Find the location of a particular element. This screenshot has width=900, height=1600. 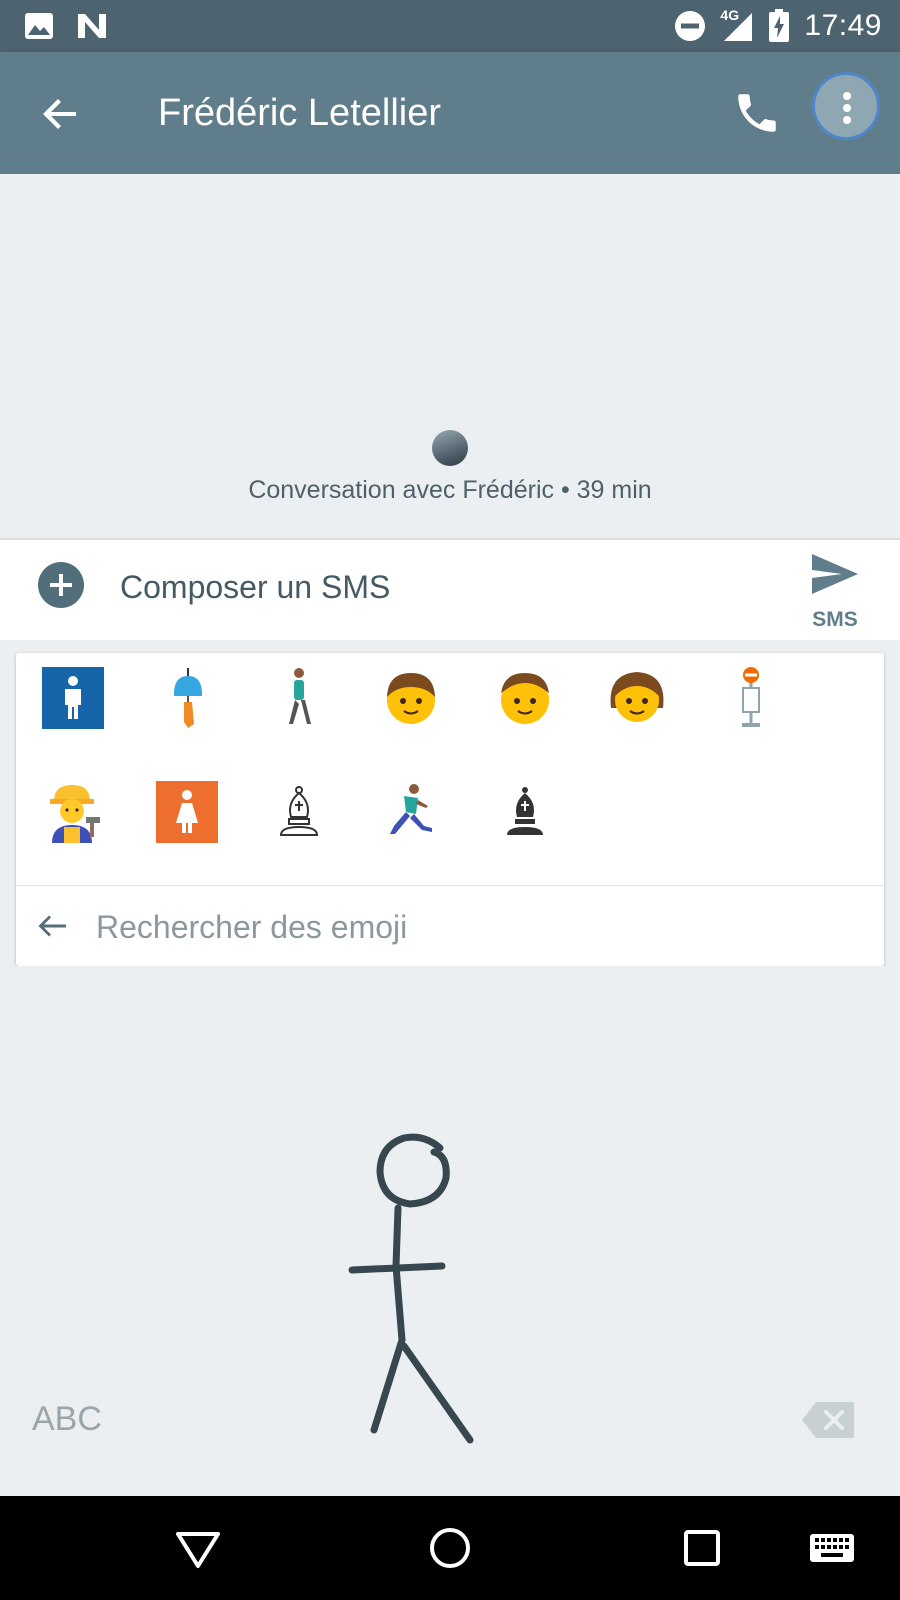

compose-bar: SMS is located at coordinates (450, 589).